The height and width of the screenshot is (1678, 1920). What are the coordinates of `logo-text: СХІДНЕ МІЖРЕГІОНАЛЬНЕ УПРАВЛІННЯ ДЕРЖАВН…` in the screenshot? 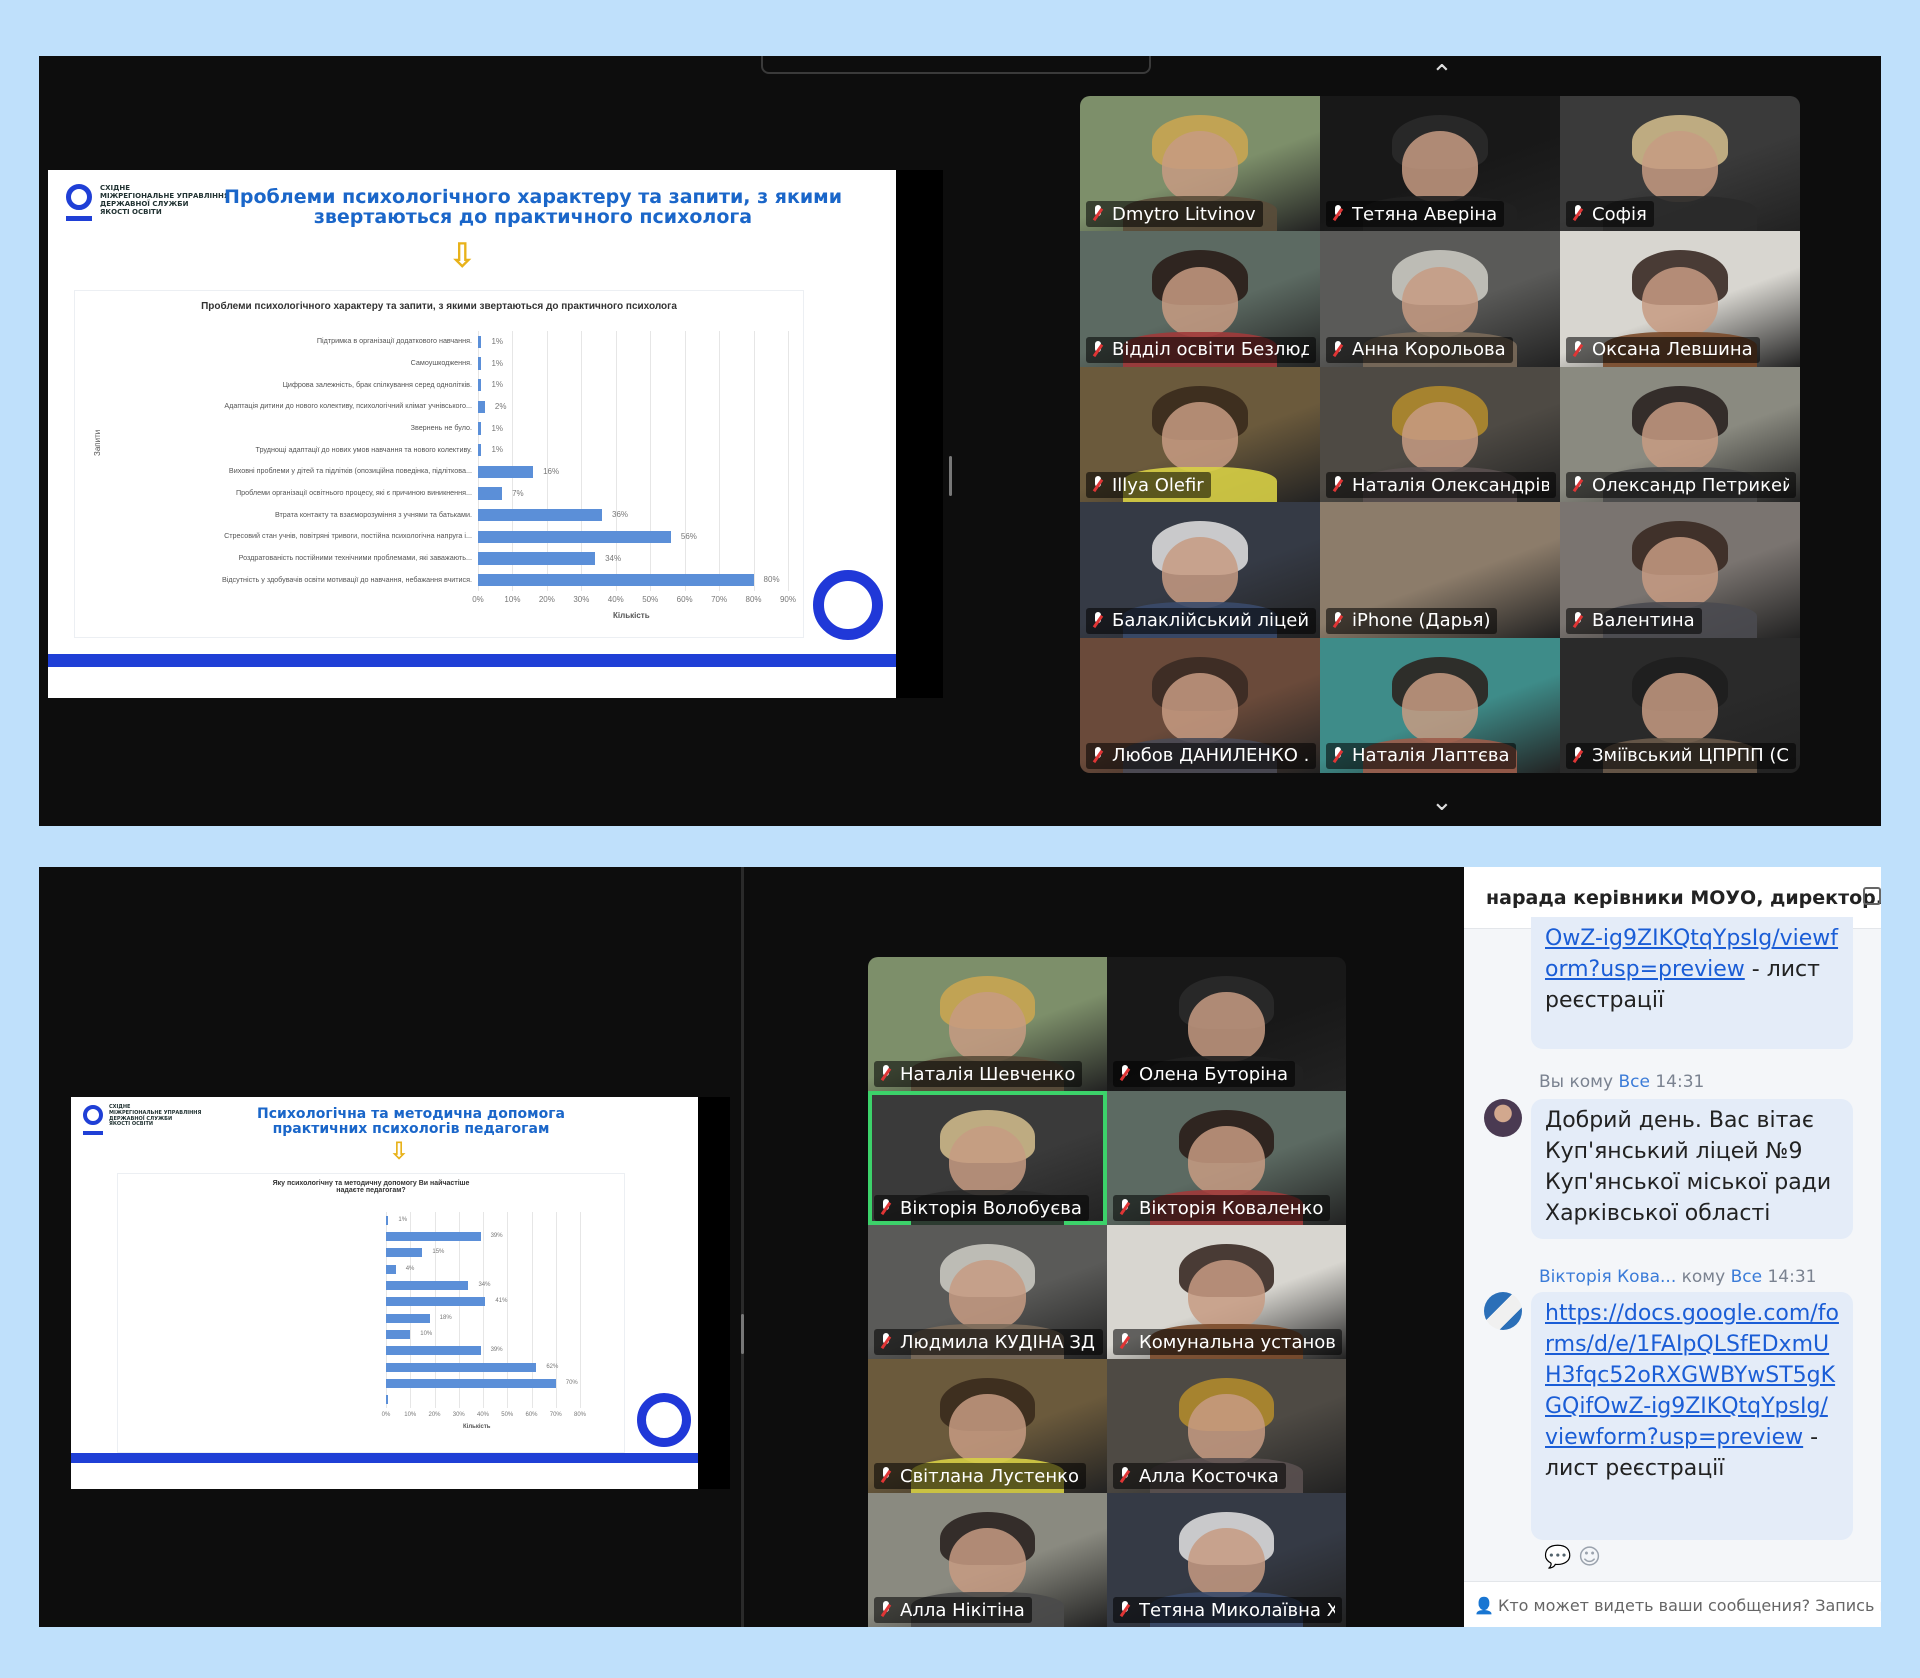 It's located at (155, 1116).